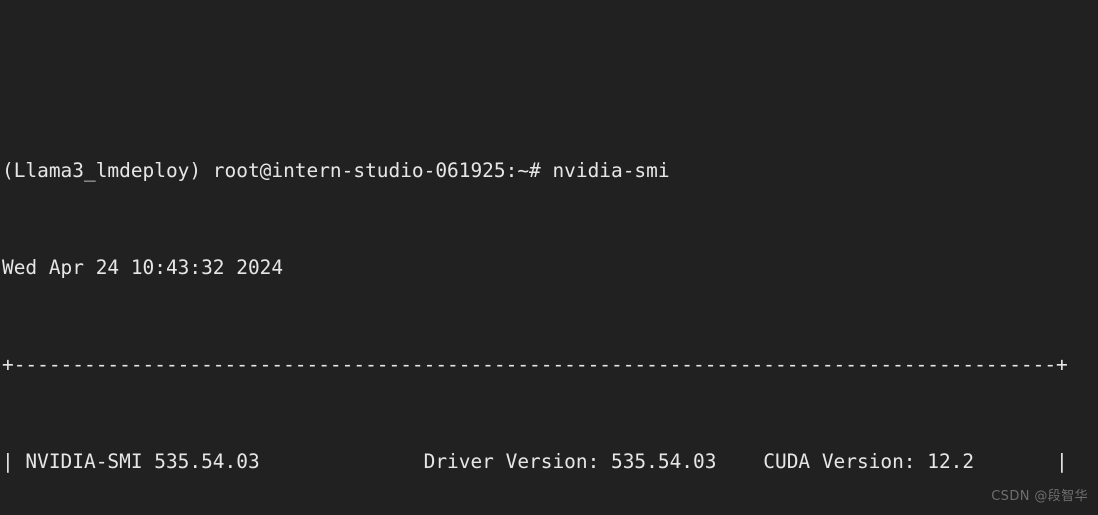  What do you see at coordinates (535, 75) in the screenshot?
I see `terminal-line-partial-top` at bounding box center [535, 75].